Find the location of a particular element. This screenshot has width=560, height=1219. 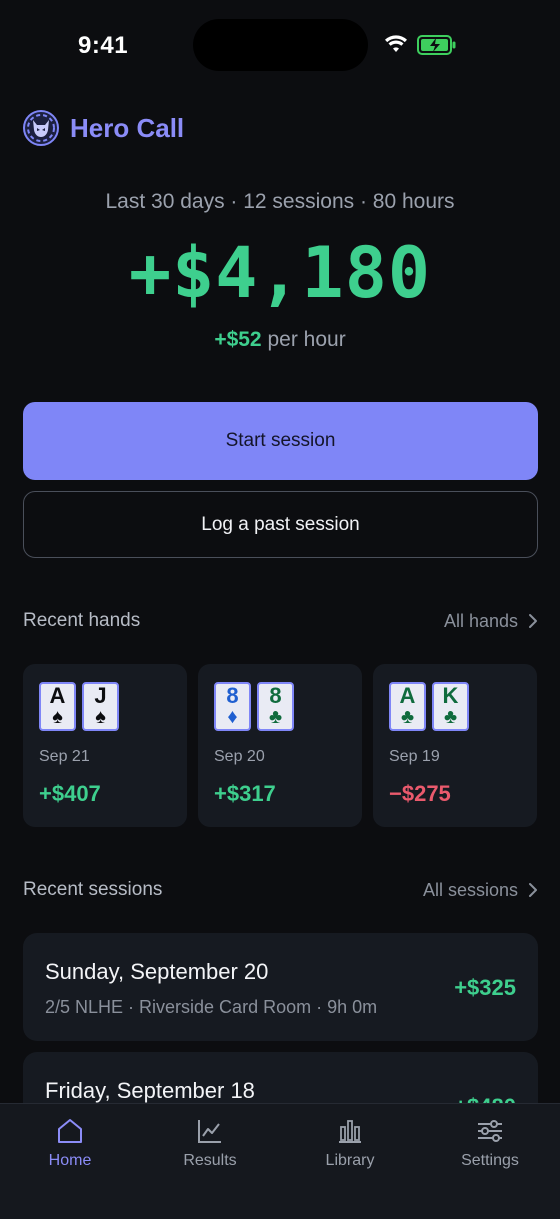

hand-card: 8 ♦ 8 ♣ Sep 20 +$317 is located at coordinates (280, 745).